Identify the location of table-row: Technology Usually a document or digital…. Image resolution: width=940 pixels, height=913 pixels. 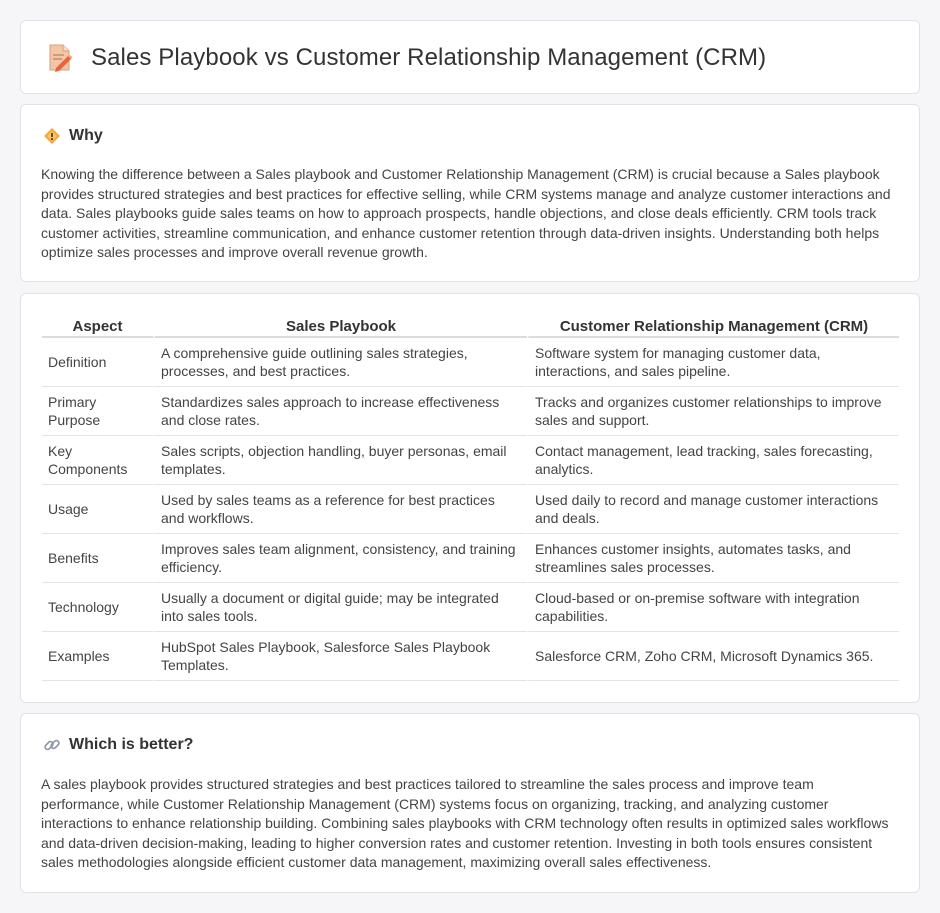
(470, 607).